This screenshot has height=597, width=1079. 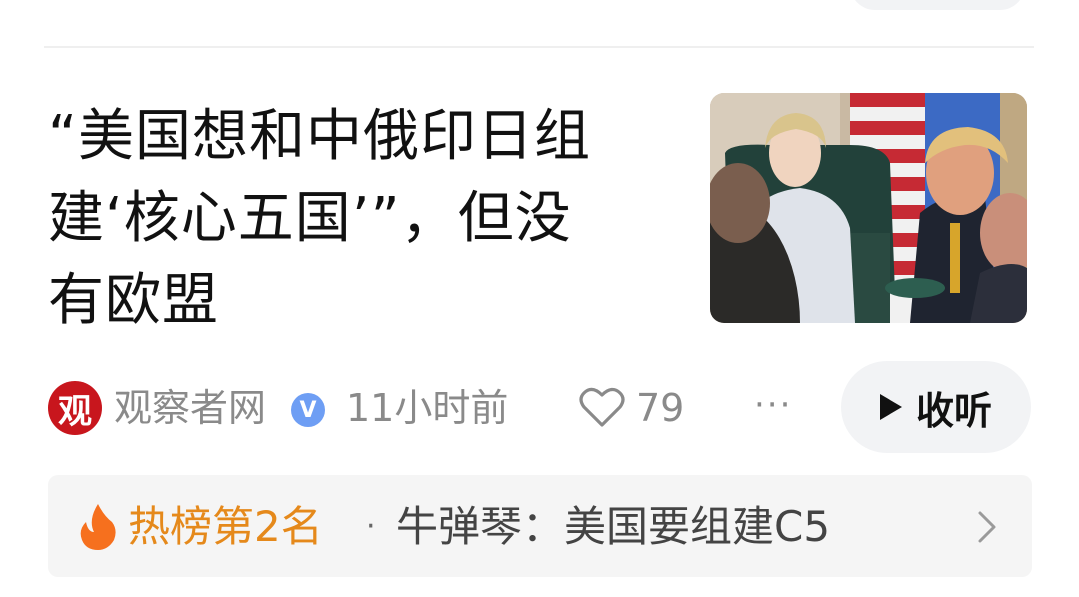 I want to click on headline-line: 建‘核心五国’”，但没, so click(x=310, y=218).